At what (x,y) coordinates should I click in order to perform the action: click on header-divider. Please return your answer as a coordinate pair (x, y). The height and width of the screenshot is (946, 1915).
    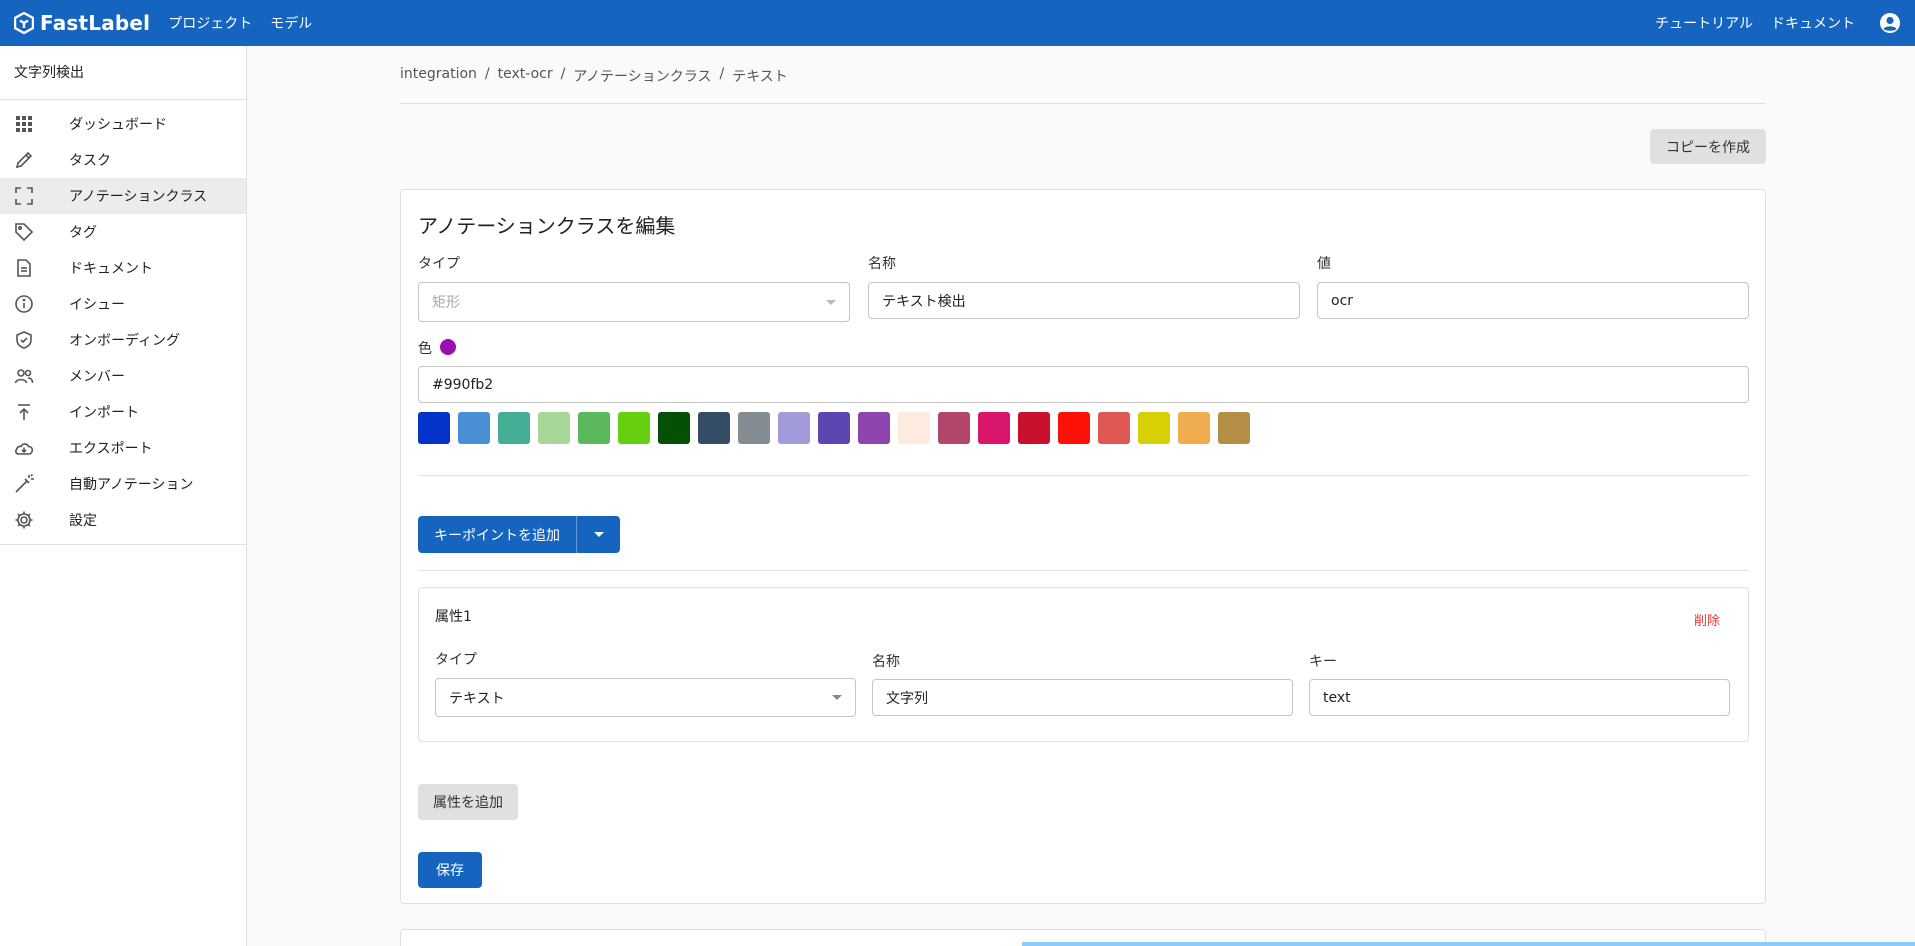
    Looking at the image, I should click on (1083, 103).